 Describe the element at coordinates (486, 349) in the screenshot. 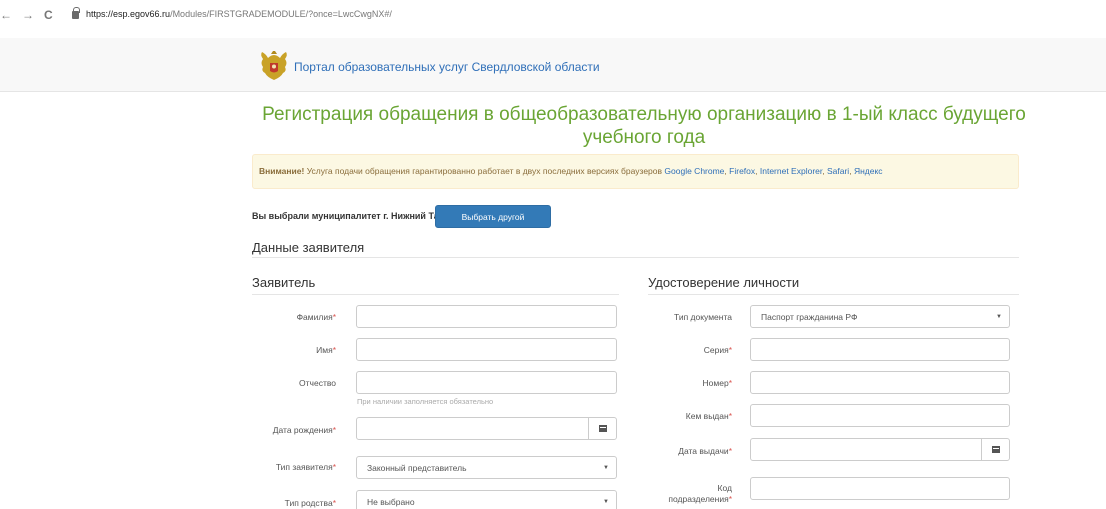

I see `first-name-input` at that location.